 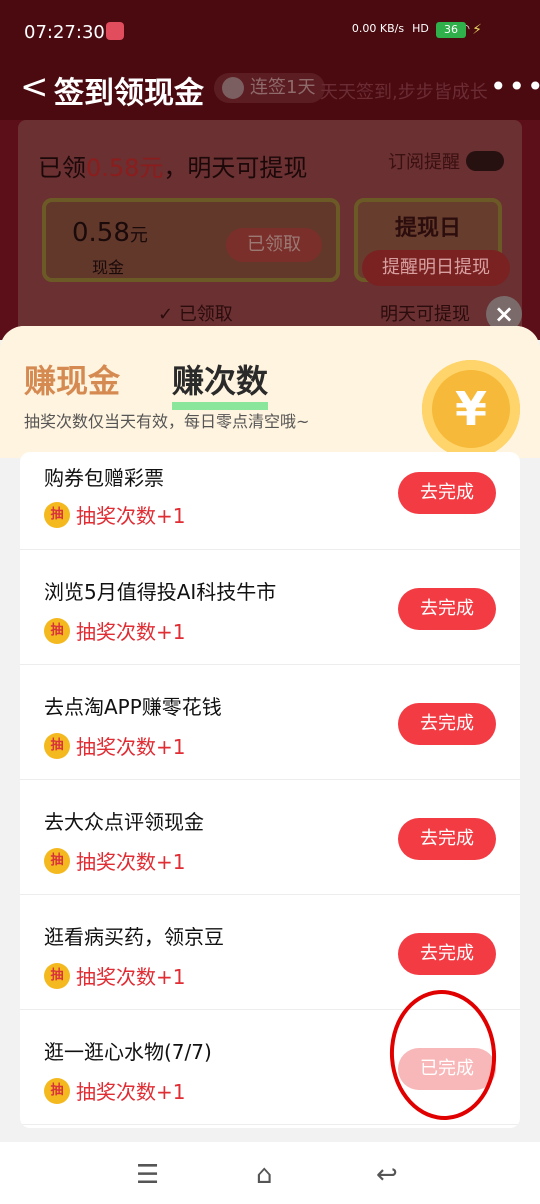 I want to click on cash-box: 0.58元 现金 已领取, so click(x=191, y=240).